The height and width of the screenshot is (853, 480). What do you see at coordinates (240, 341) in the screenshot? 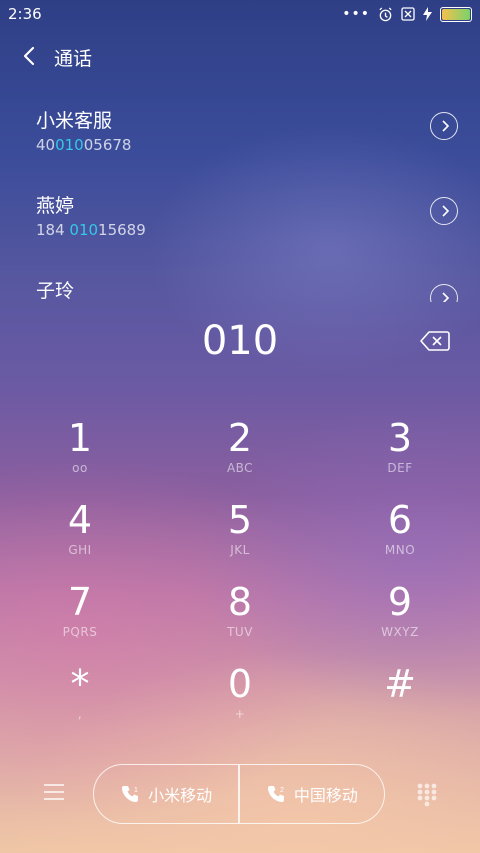
I see `dialed-number: 010` at bounding box center [240, 341].